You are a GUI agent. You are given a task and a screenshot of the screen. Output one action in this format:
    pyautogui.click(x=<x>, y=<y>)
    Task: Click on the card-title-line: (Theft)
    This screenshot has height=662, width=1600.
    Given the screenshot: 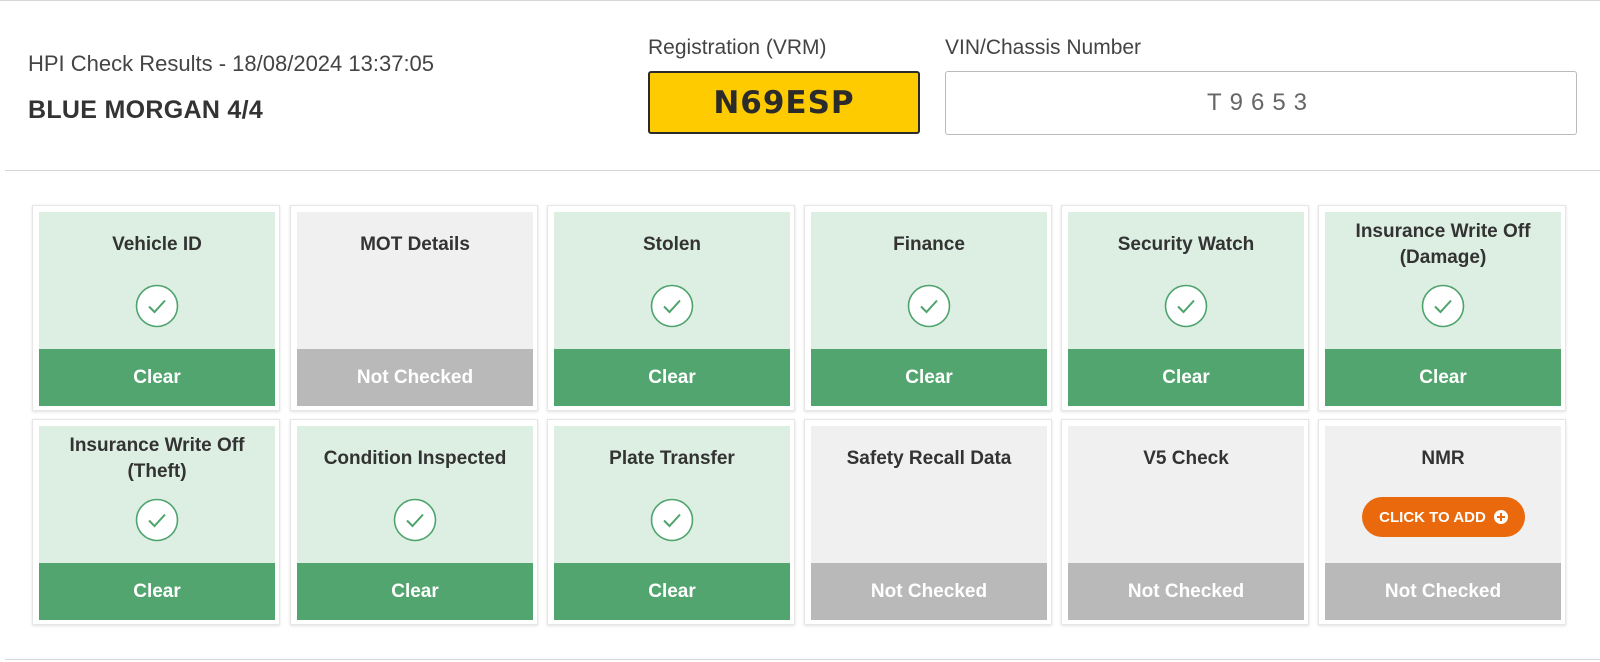 What is the action you would take?
    pyautogui.click(x=157, y=471)
    